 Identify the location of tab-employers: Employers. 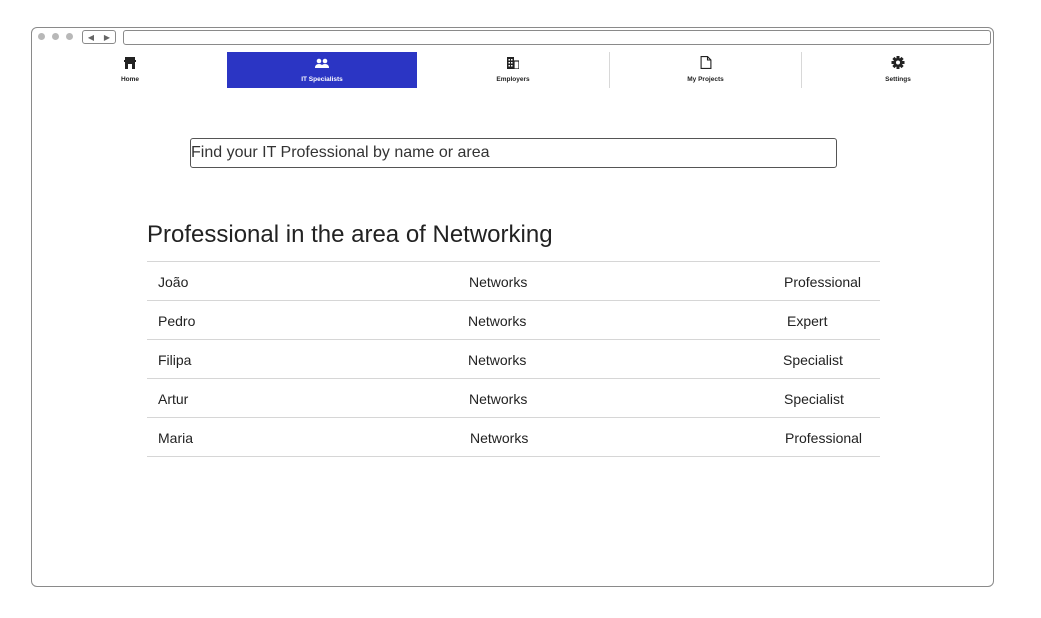
(513, 70).